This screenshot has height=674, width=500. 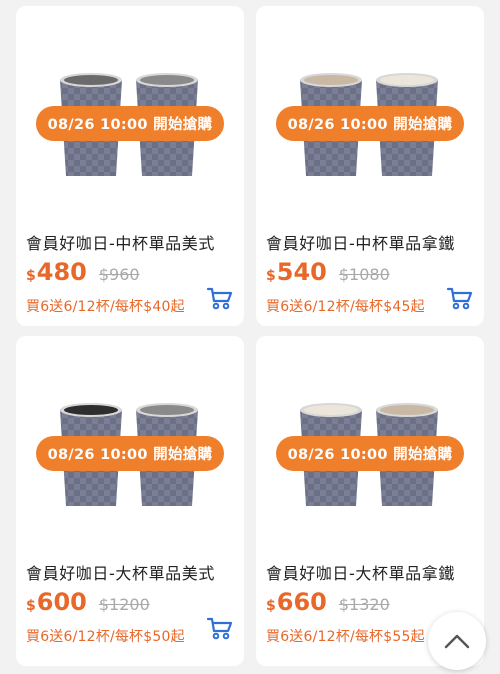 What do you see at coordinates (328, 274) in the screenshot?
I see `price-row: $ 540 $1080` at bounding box center [328, 274].